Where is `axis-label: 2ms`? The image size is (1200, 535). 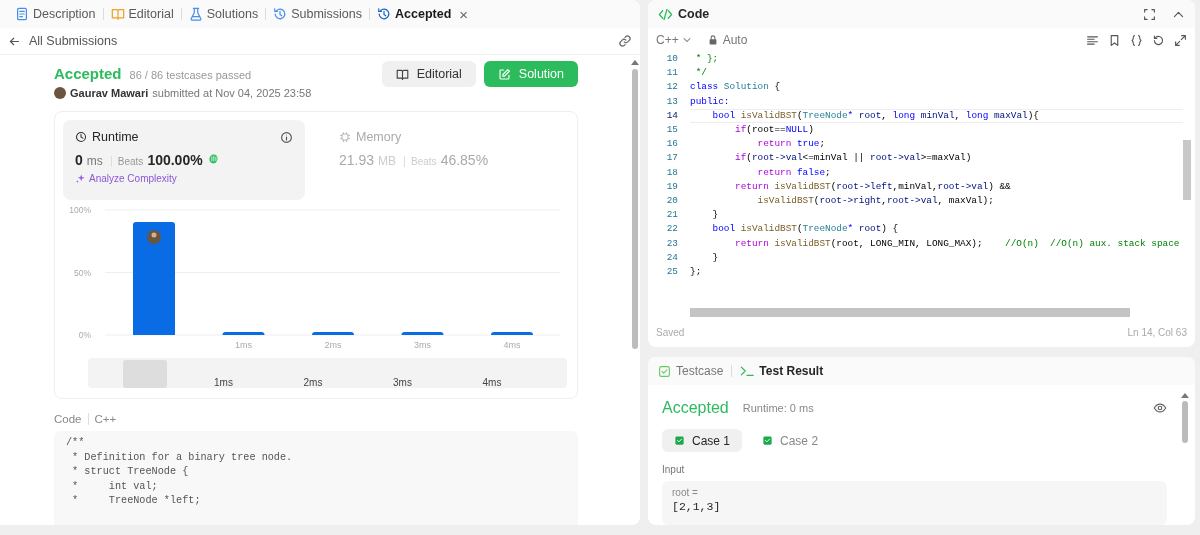
axis-label: 2ms is located at coordinates (333, 345).